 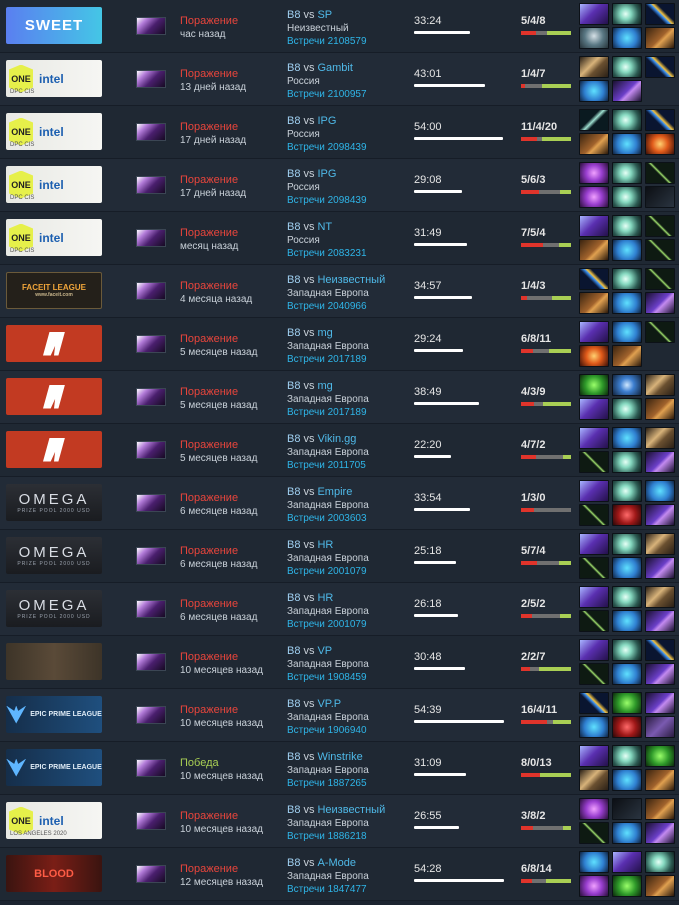 I want to click on armor-item-icon, so click(x=660, y=727).